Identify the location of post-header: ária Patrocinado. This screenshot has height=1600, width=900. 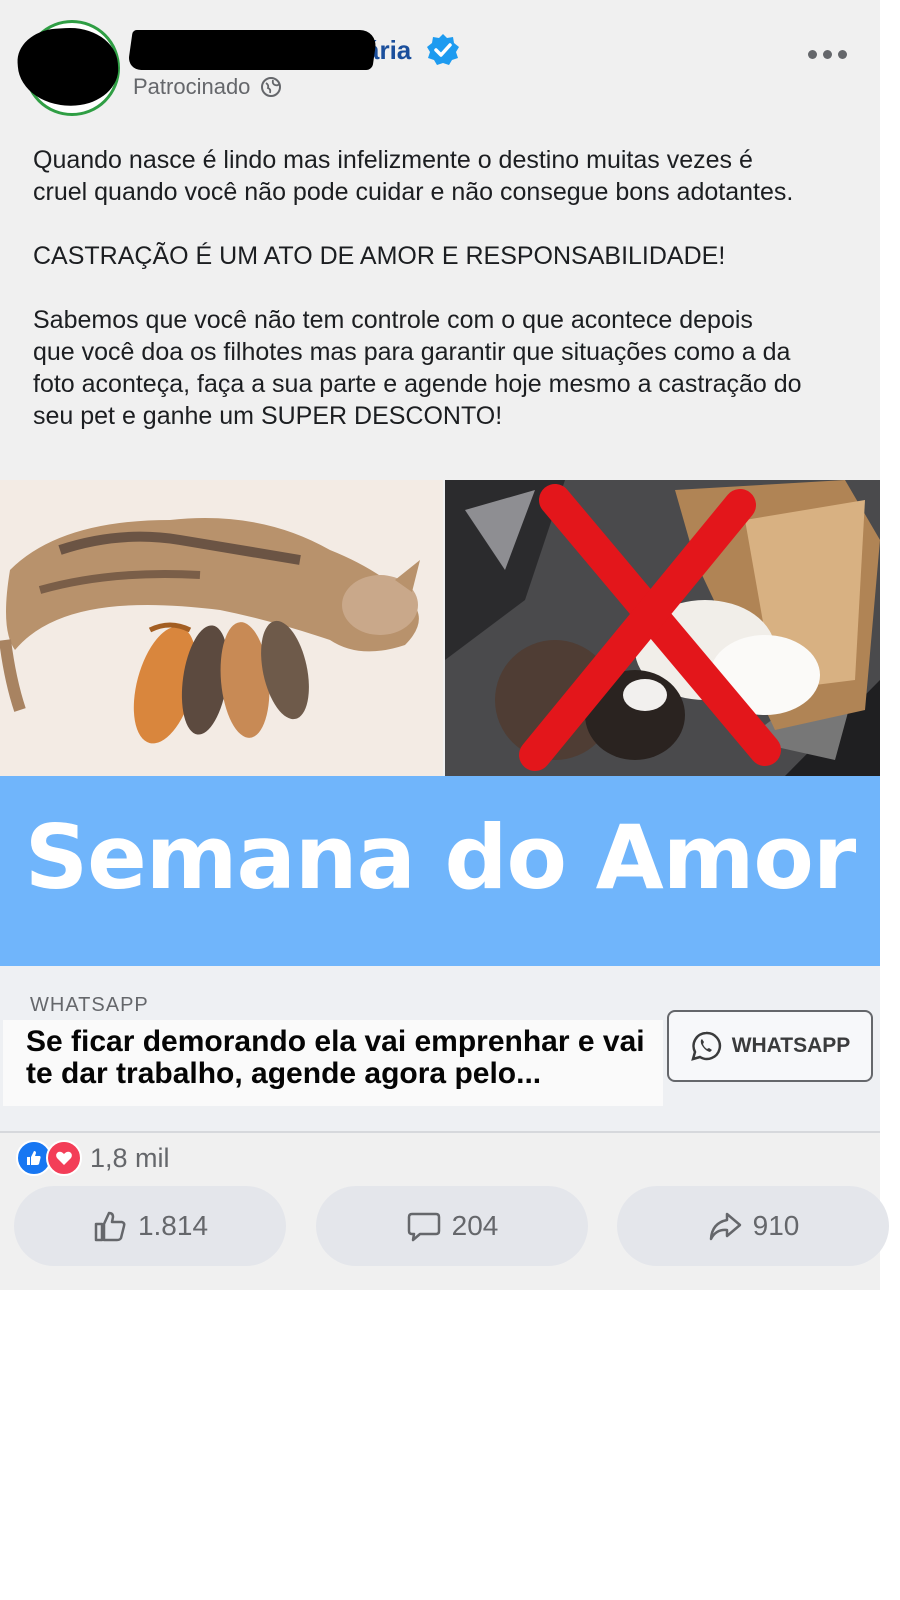
(440, 60).